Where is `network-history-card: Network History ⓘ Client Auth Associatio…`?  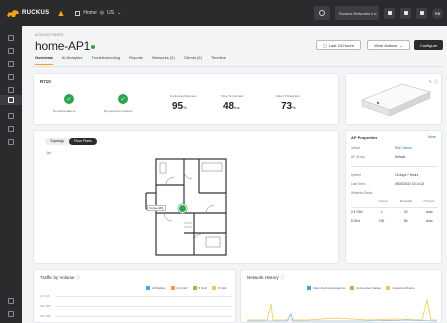 network-history-card: Network History ⓘ Client Auth Associatio… is located at coordinates (341, 296).